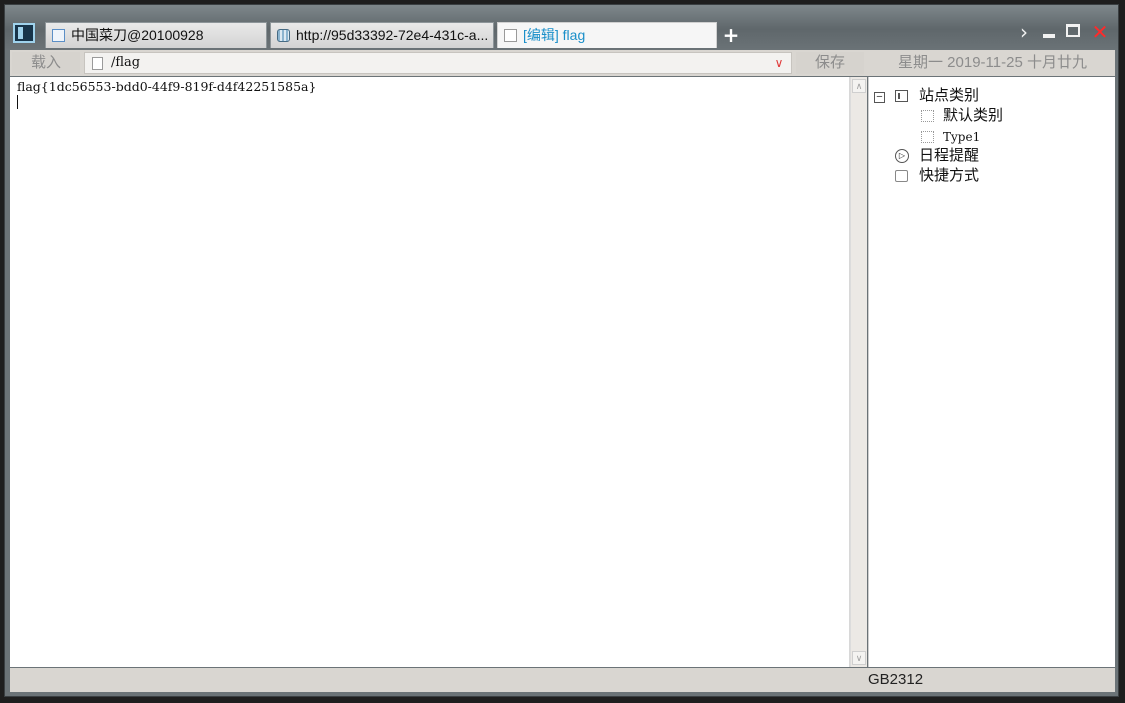  Describe the element at coordinates (17, 102) in the screenshot. I see `text-caret` at that location.